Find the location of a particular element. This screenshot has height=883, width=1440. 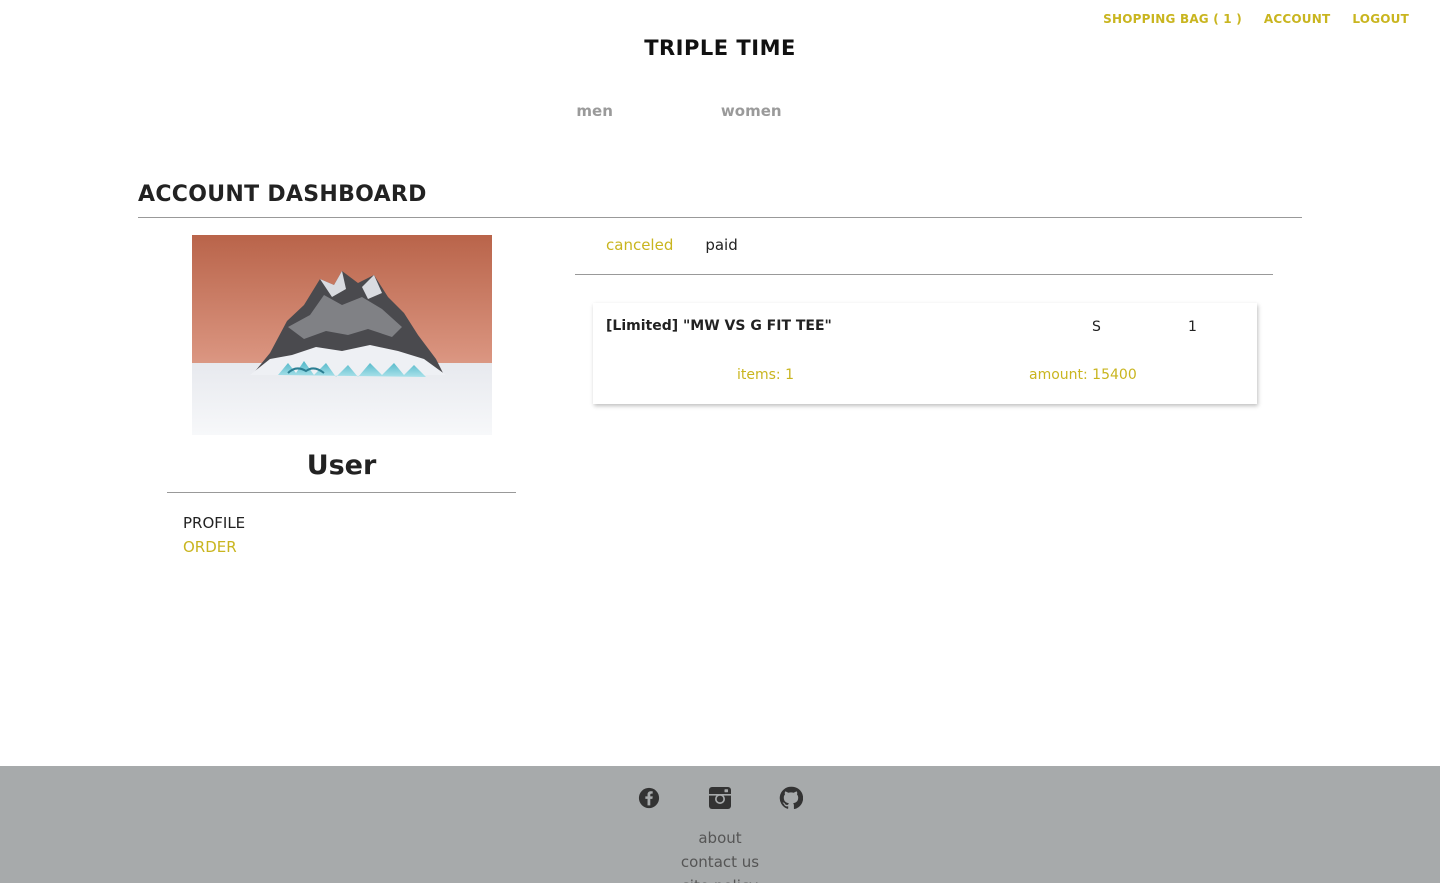

profile-image is located at coordinates (342, 335).